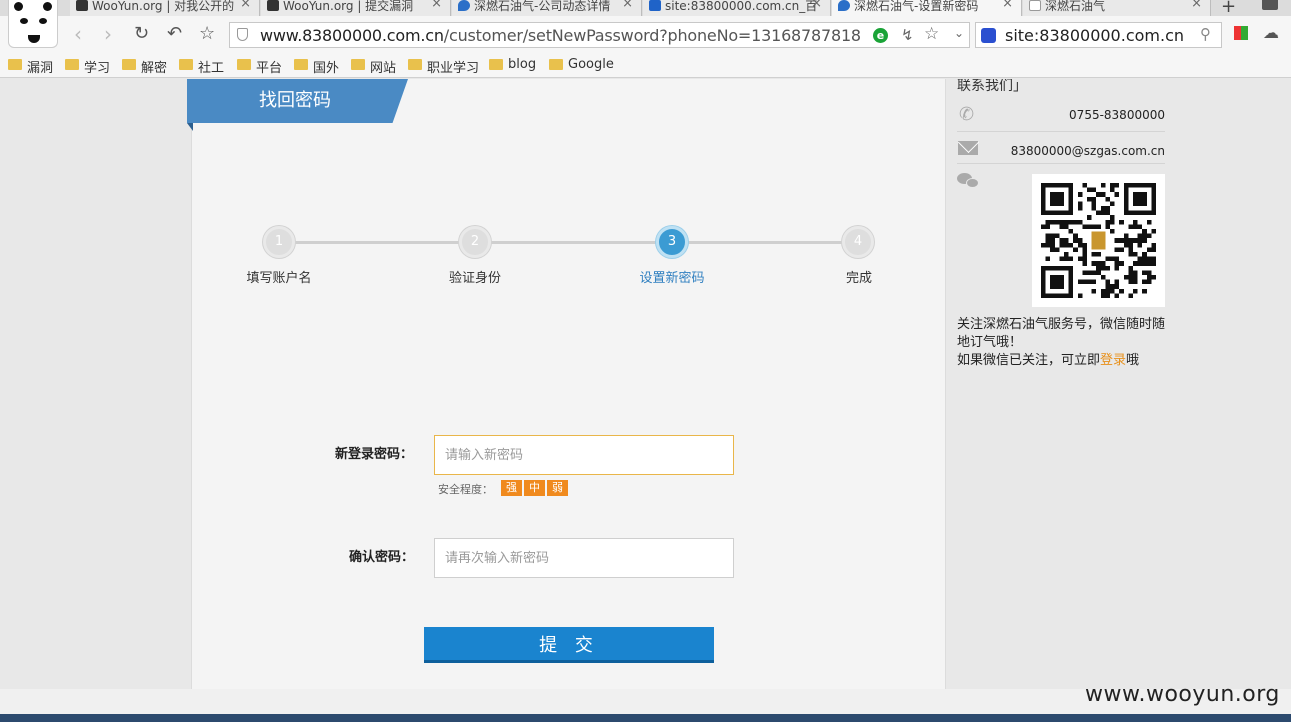 The image size is (1291, 722). What do you see at coordinates (655, 5) in the screenshot?
I see `baidu-icon` at bounding box center [655, 5].